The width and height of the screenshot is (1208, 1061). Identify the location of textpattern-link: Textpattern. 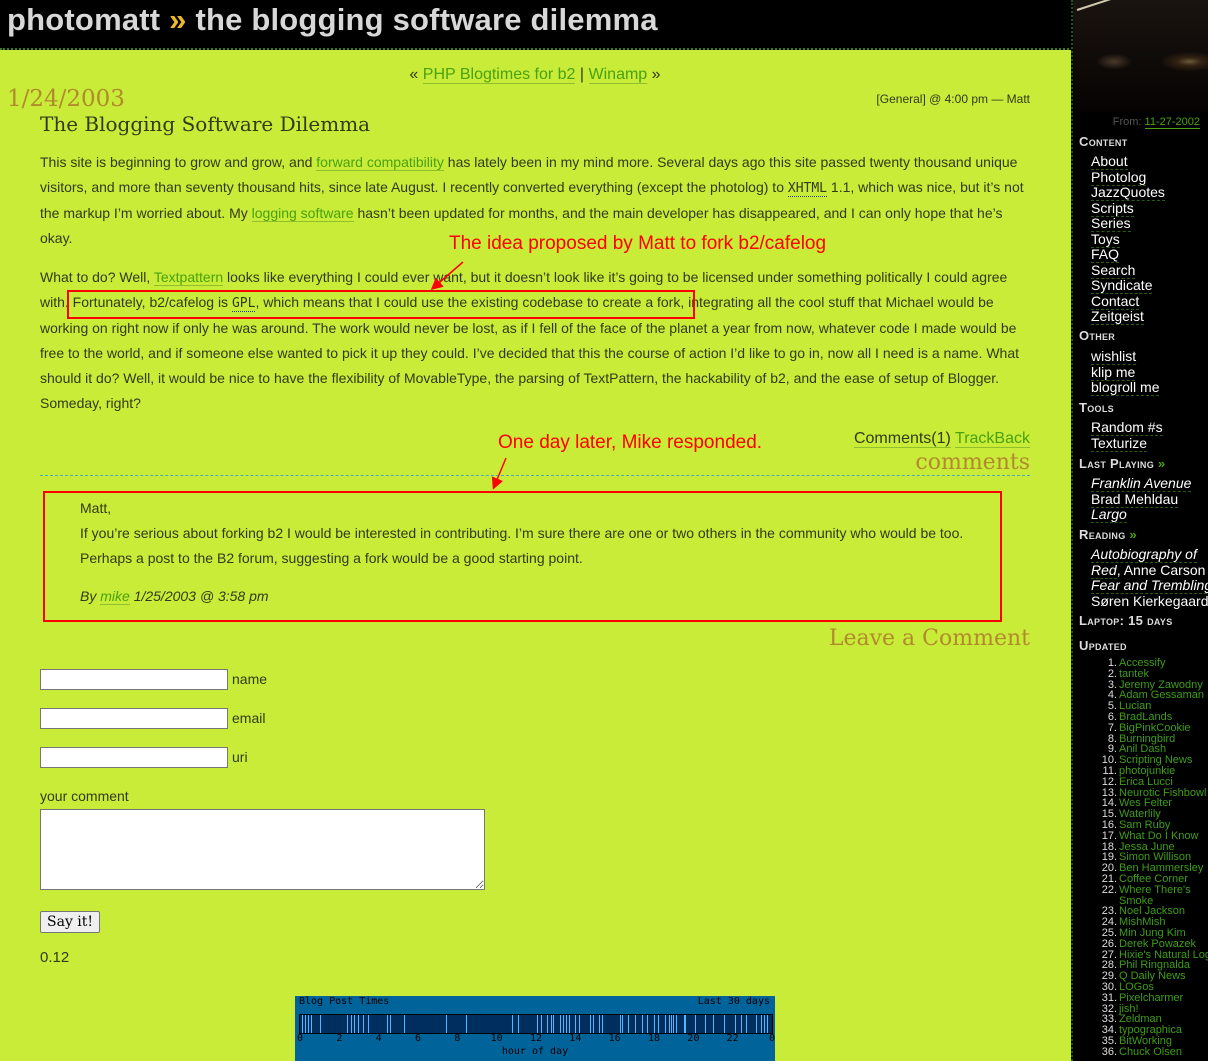
(188, 277).